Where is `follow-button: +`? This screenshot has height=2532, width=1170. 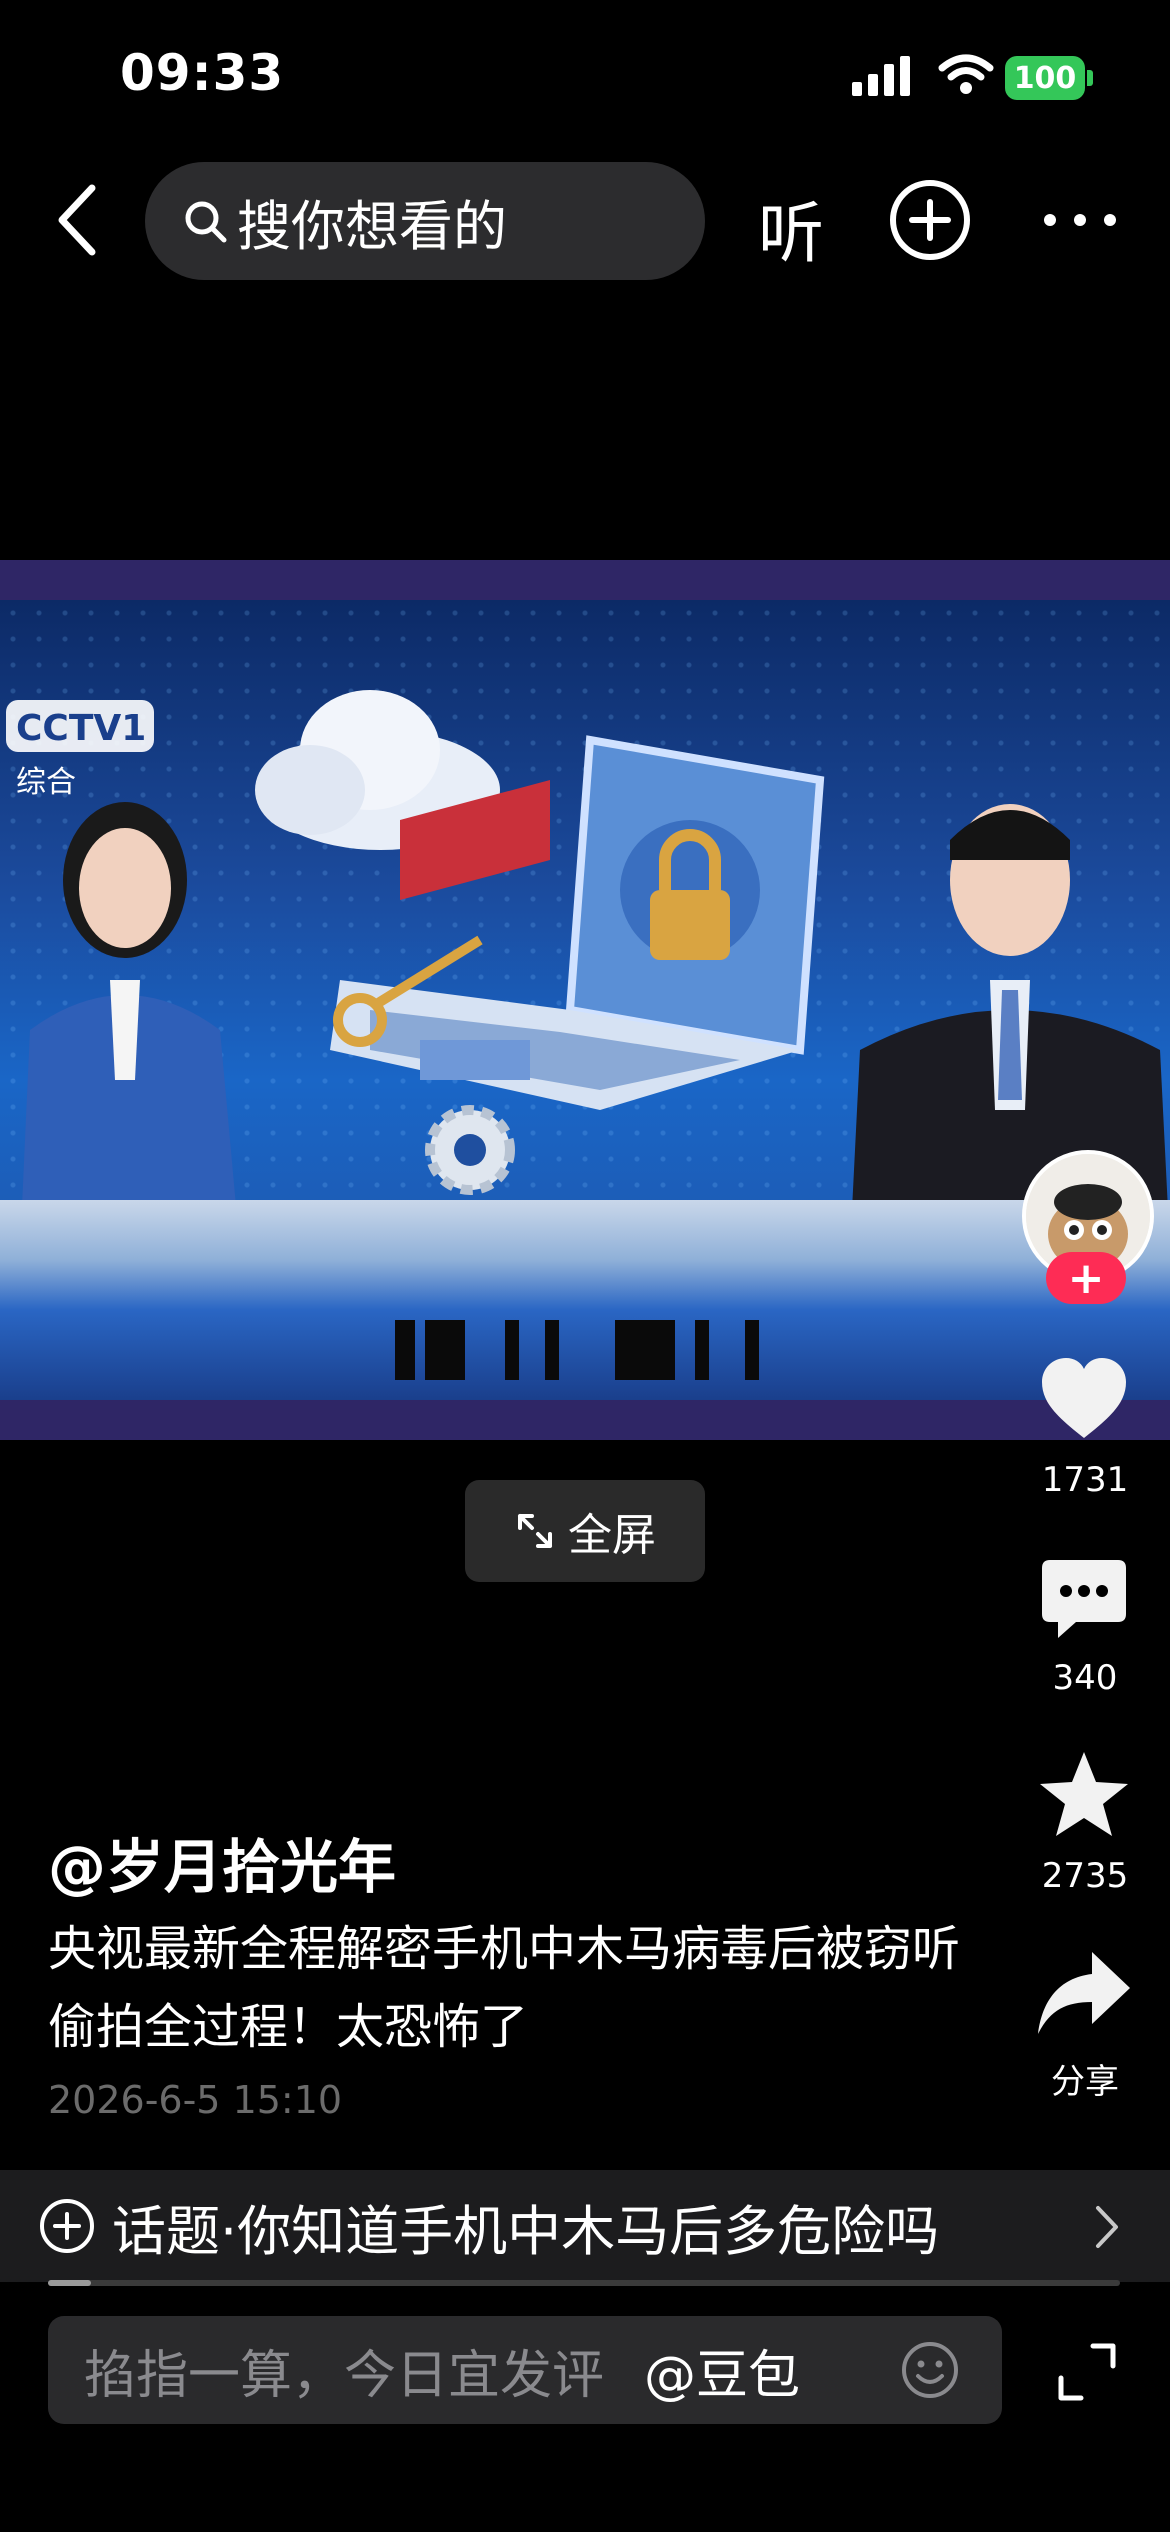 follow-button: + is located at coordinates (1086, 1278).